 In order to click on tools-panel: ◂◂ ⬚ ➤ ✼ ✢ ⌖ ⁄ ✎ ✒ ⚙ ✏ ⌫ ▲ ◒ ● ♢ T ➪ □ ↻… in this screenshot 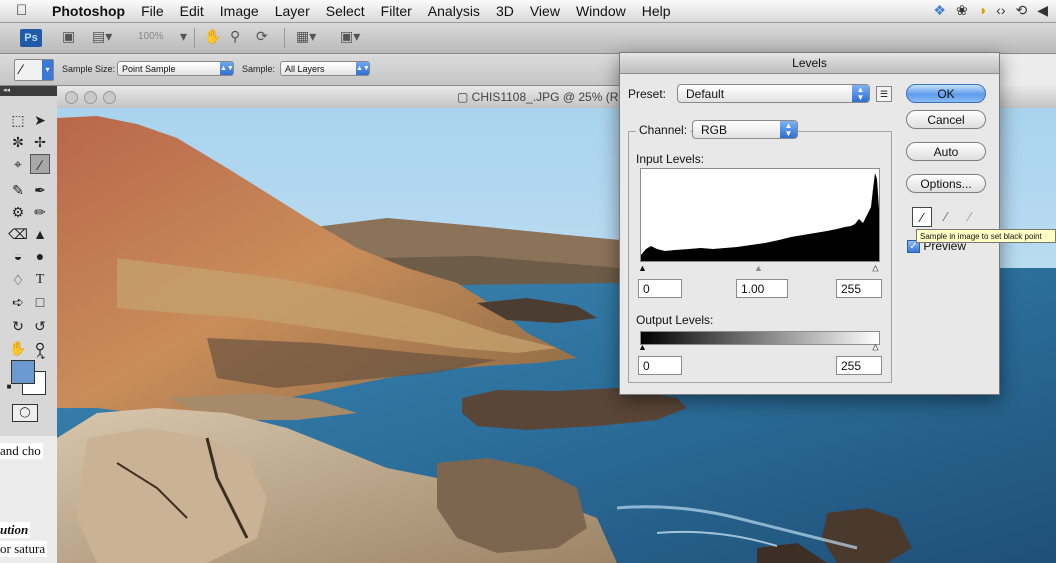, I will do `click(29, 261)`.